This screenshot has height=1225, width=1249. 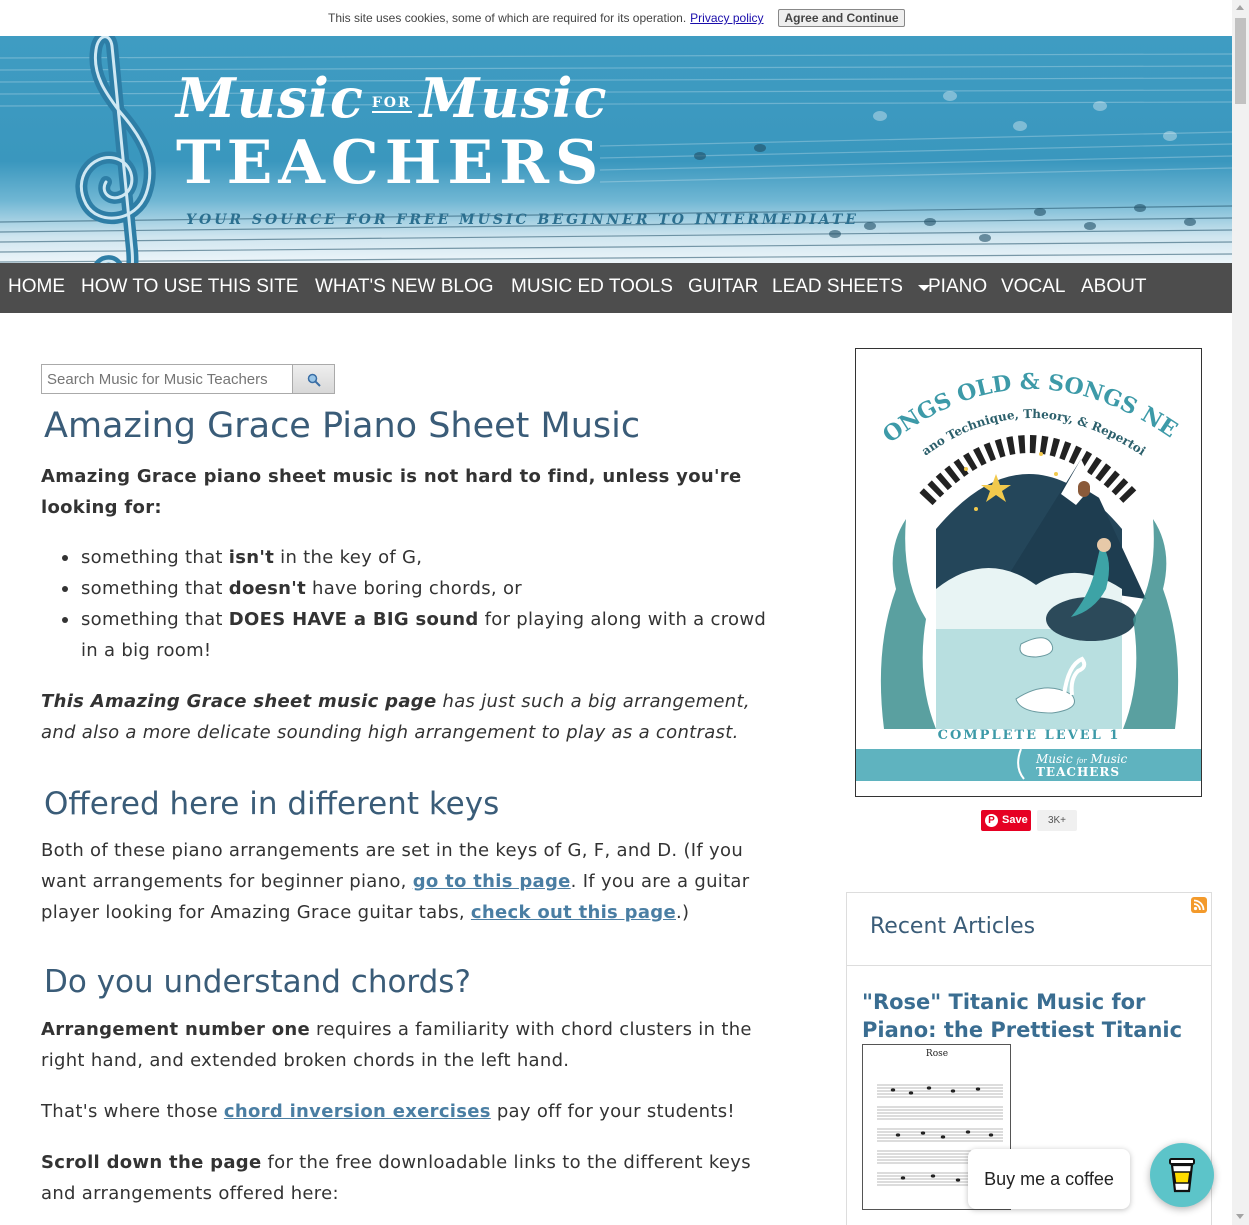 I want to click on scrollbar-thumb, so click(x=1240, y=61).